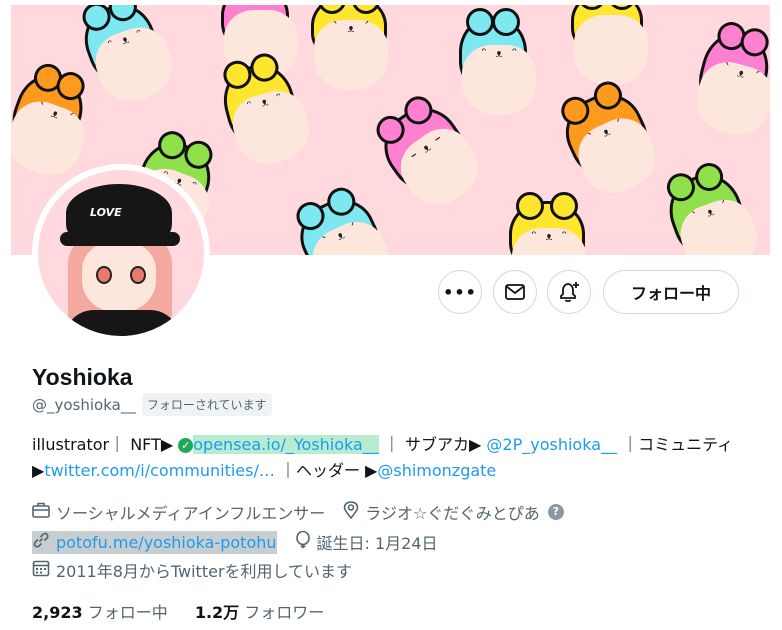 Image resolution: width=782 pixels, height=630 pixels. What do you see at coordinates (127, 612) in the screenshot?
I see `following-label: フォロー中` at bounding box center [127, 612].